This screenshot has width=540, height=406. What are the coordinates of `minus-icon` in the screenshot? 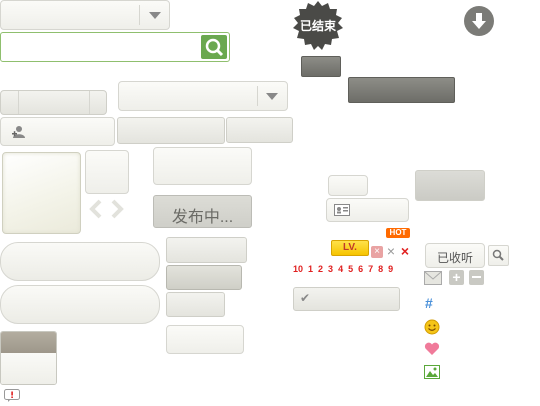 It's located at (476, 277).